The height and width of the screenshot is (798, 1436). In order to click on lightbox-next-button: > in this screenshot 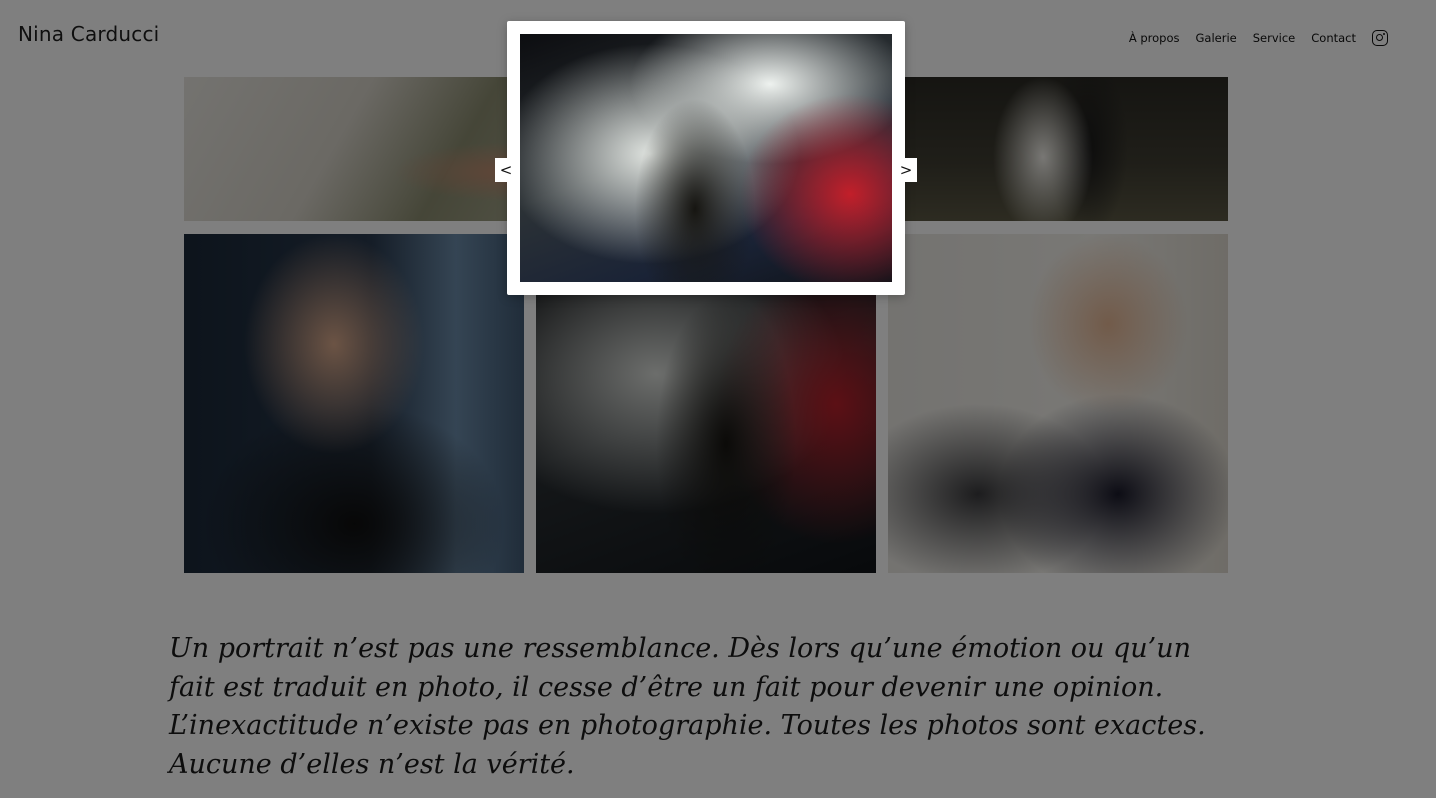, I will do `click(906, 170)`.